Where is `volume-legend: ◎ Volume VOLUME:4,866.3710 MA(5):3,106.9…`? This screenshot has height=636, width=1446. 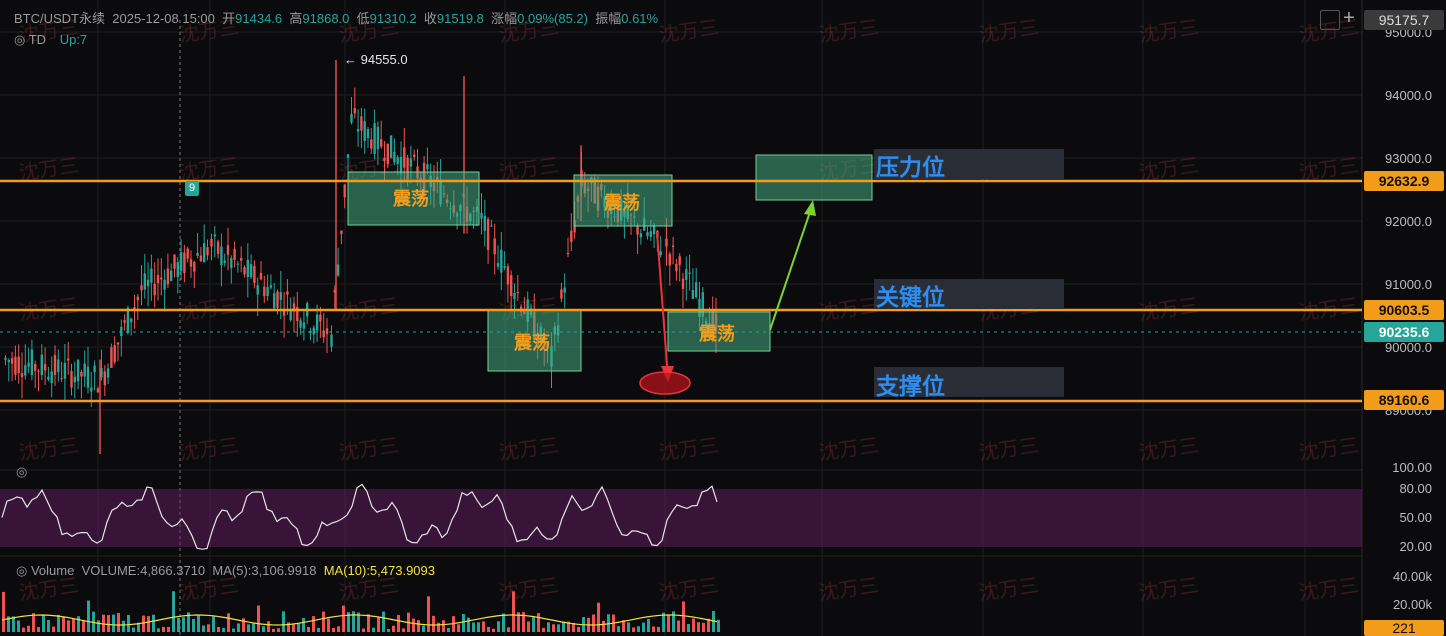
volume-legend: ◎ Volume VOLUME:4,866.3710 MA(5):3,106.9… is located at coordinates (225, 571).